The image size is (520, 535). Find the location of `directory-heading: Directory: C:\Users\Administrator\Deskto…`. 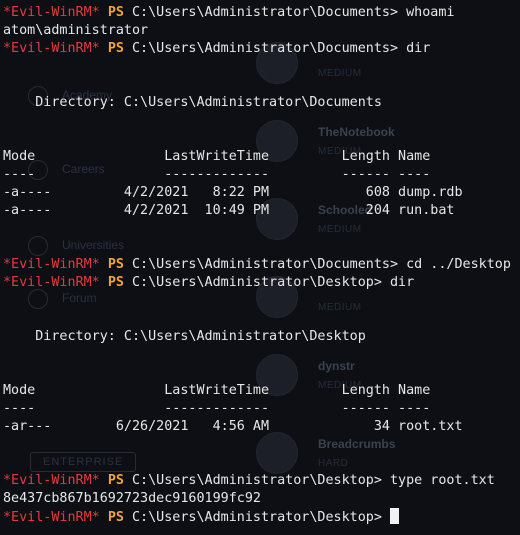

directory-heading: Directory: C:\Users\Administrator\Deskto… is located at coordinates (184, 336).